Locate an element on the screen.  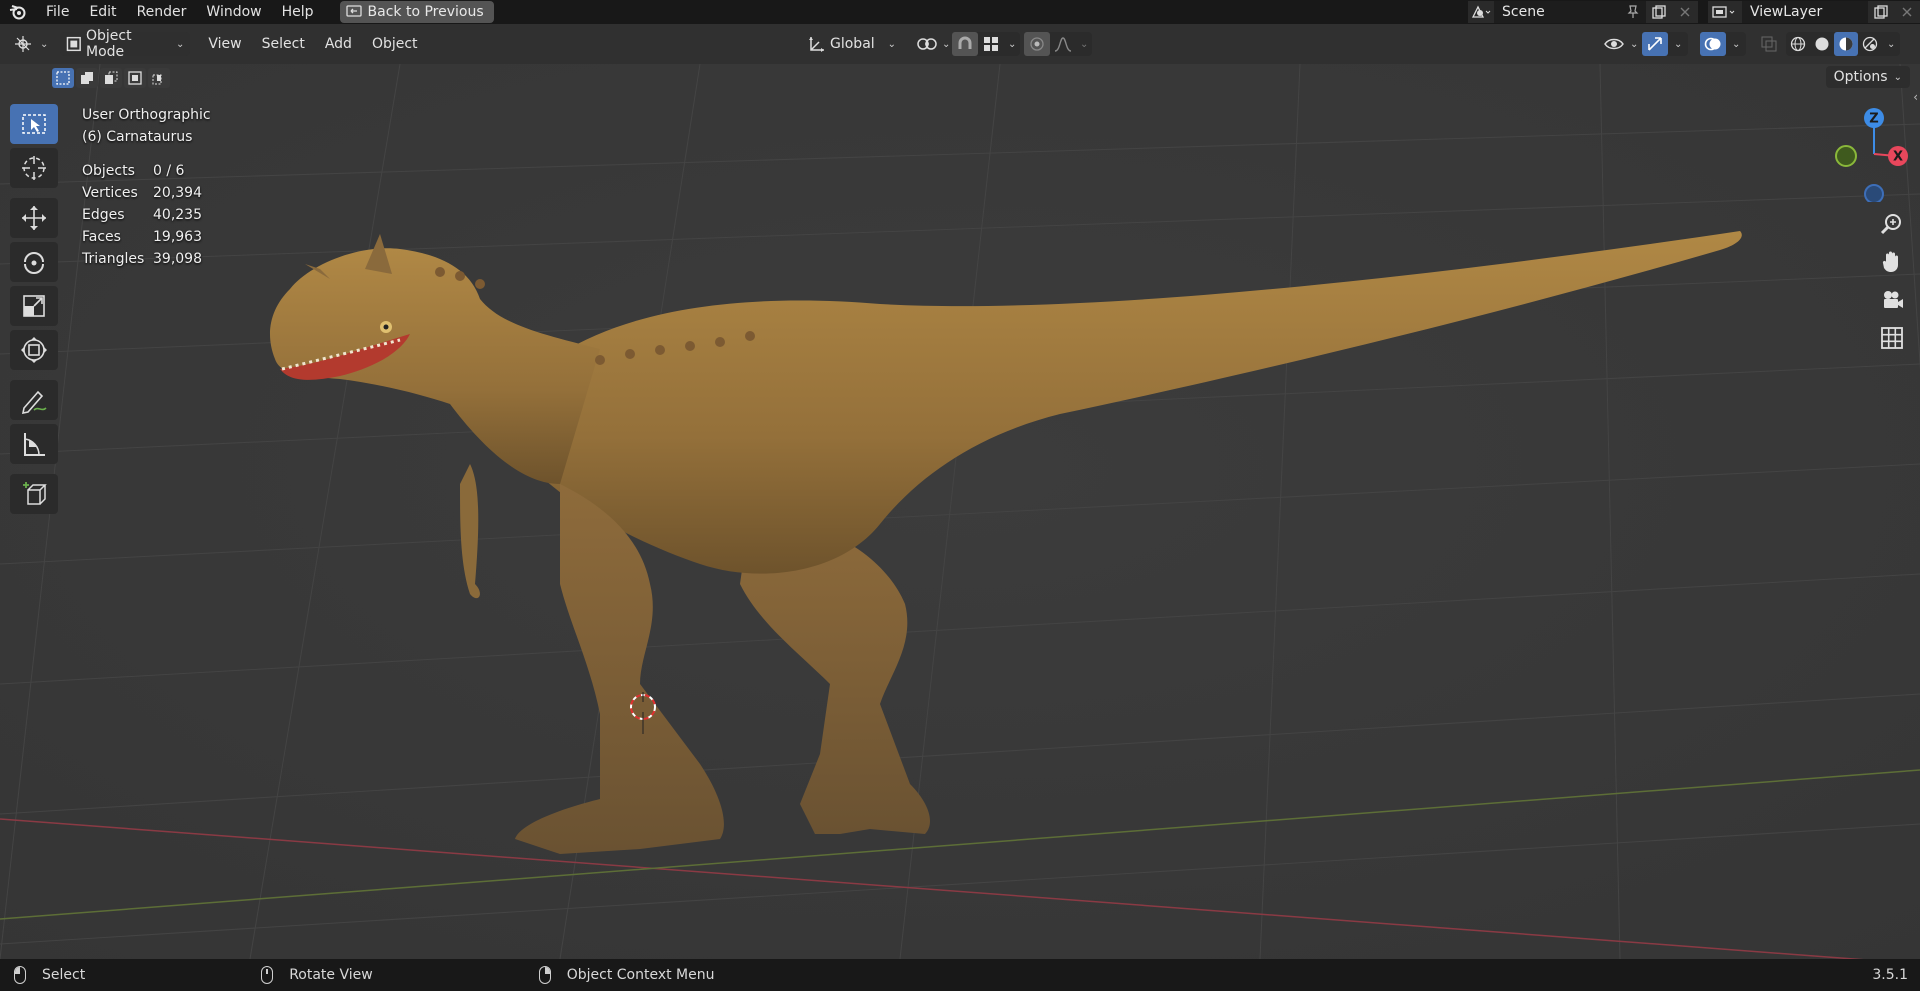
stat-row: Edges 40,235 is located at coordinates (146, 215).